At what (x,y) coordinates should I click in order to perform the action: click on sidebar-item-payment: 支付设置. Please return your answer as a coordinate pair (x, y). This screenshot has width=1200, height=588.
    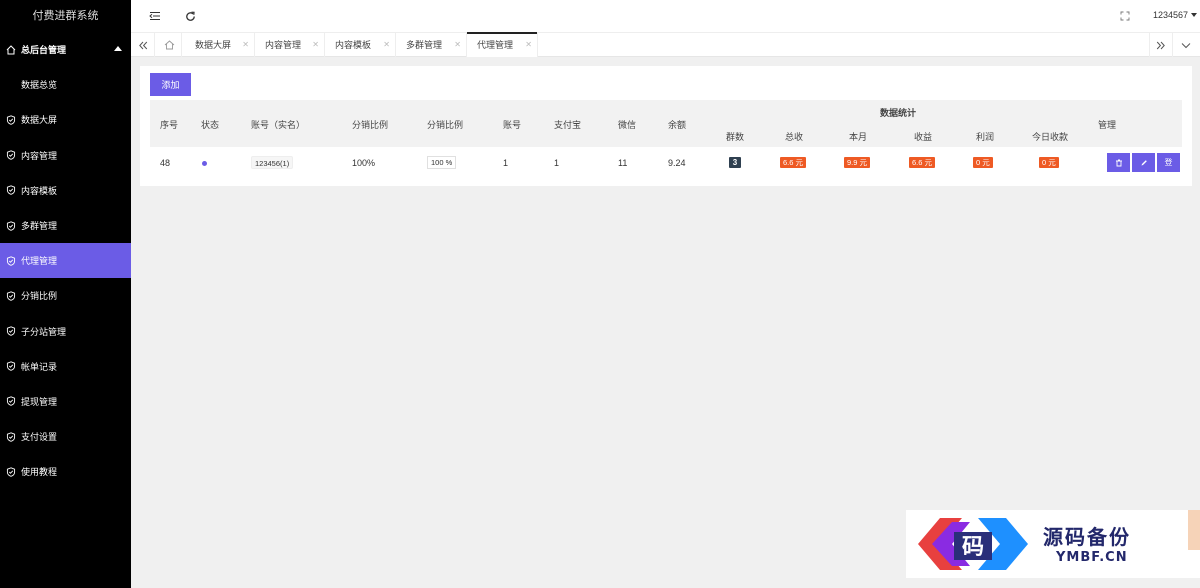
    Looking at the image, I should click on (65, 436).